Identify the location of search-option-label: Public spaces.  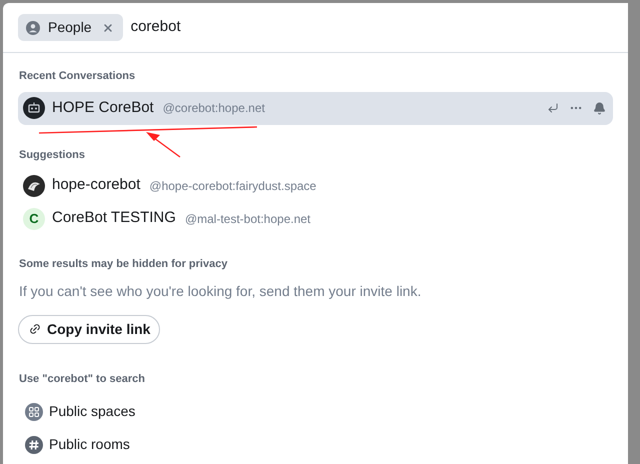
(92, 411).